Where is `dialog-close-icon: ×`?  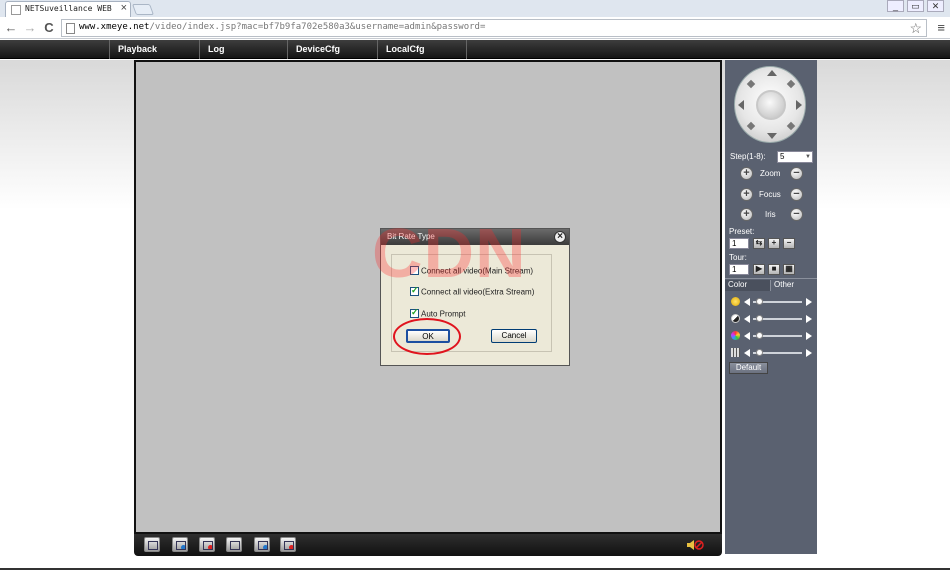 dialog-close-icon: × is located at coordinates (560, 237).